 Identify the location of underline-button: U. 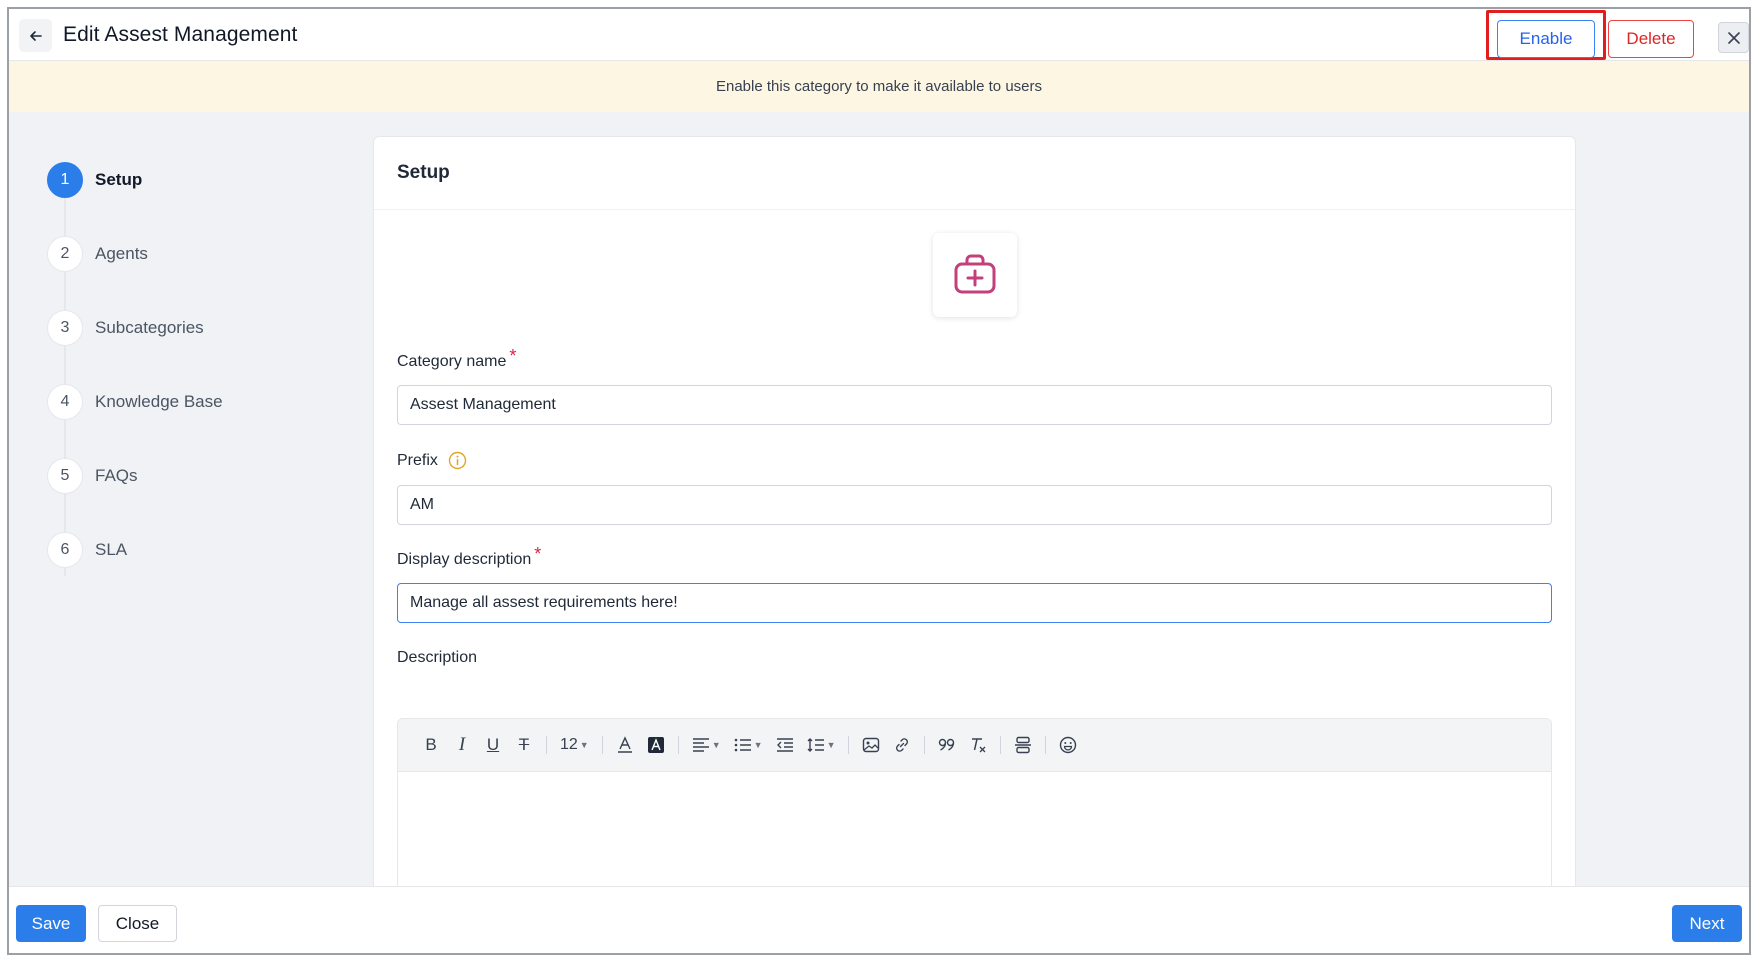
(493, 745).